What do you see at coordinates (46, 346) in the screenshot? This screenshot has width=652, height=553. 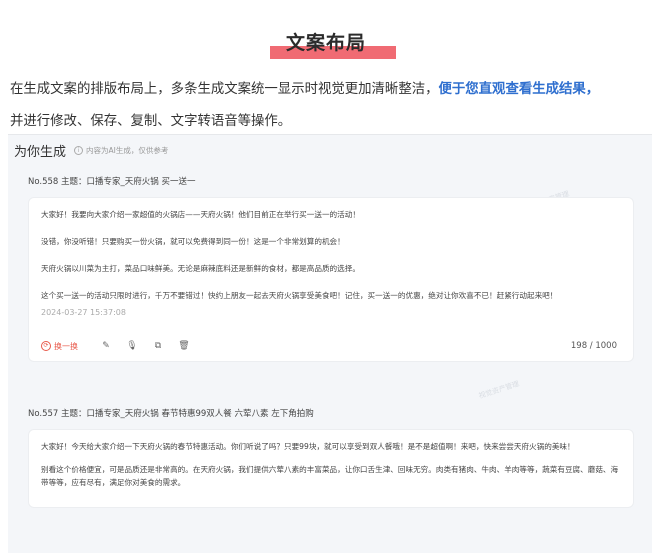 I see `refresh-icon: ⟳` at bounding box center [46, 346].